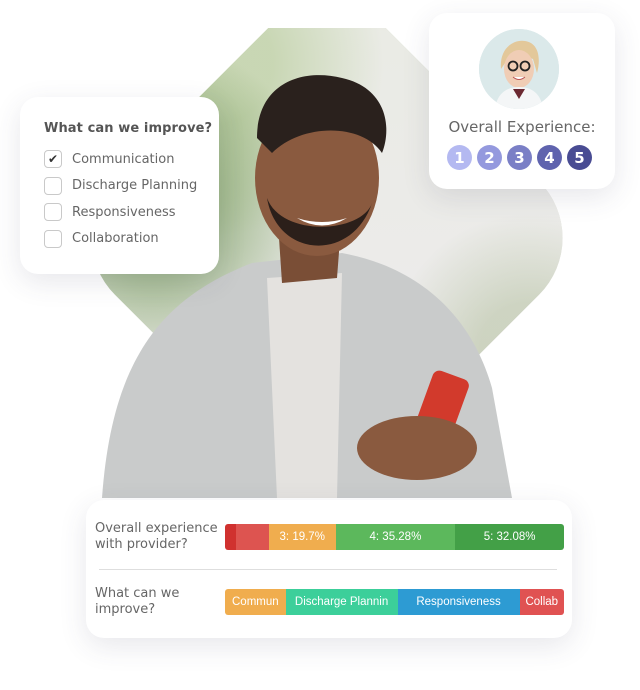 This screenshot has height=690, width=640. Describe the element at coordinates (489, 157) in the screenshot. I see `rating-option-2: 2` at that location.